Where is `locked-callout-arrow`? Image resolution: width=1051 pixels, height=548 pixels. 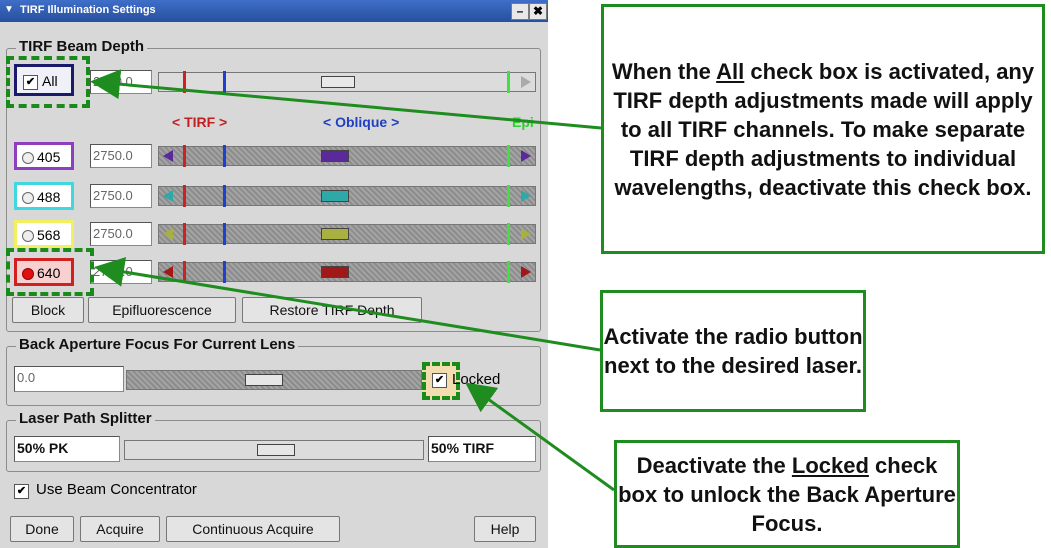 locked-callout-arrow is located at coordinates (540, 437).